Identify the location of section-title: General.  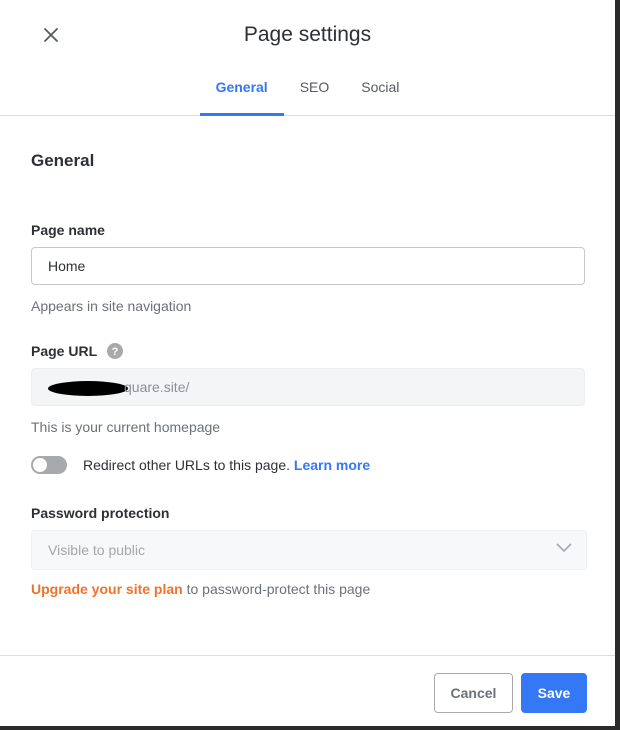
(63, 160).